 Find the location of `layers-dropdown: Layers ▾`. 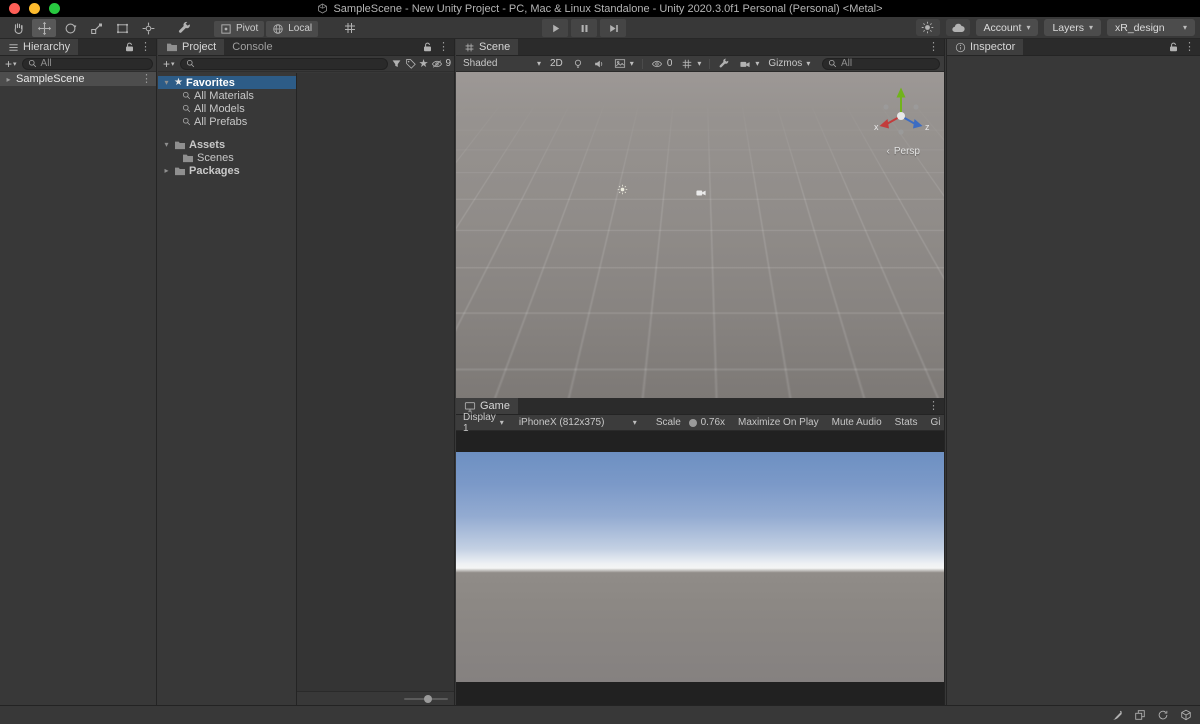

layers-dropdown: Layers ▾ is located at coordinates (1072, 27).